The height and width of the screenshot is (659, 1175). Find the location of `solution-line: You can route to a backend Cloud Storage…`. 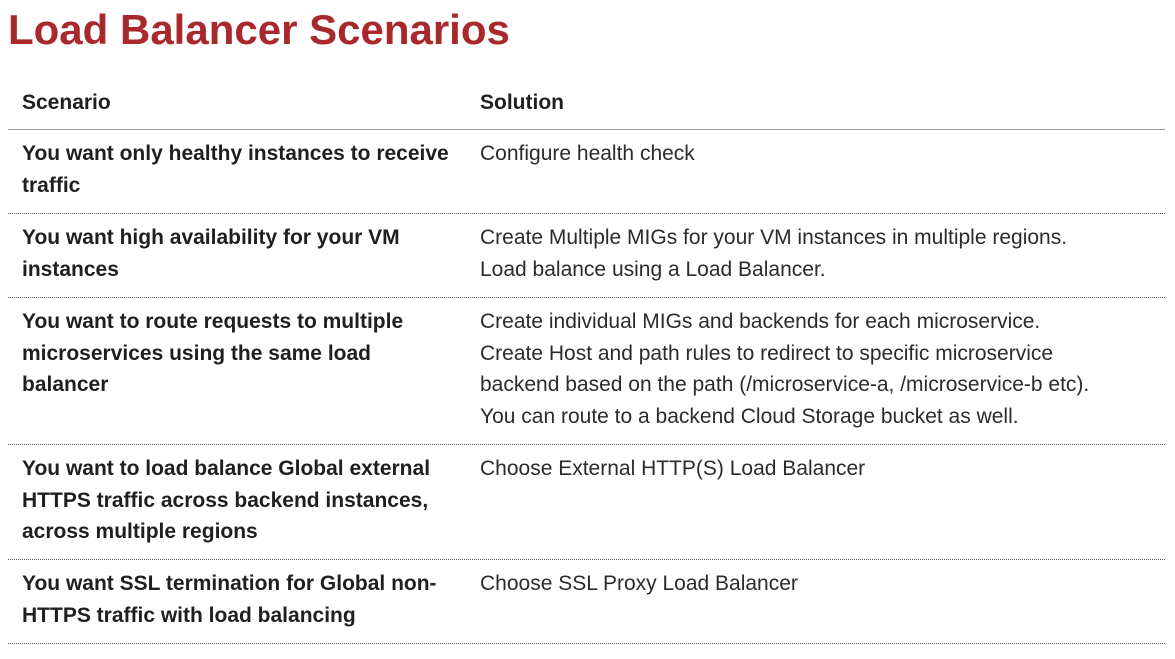

solution-line: You can route to a backend Cloud Storage… is located at coordinates (749, 416).